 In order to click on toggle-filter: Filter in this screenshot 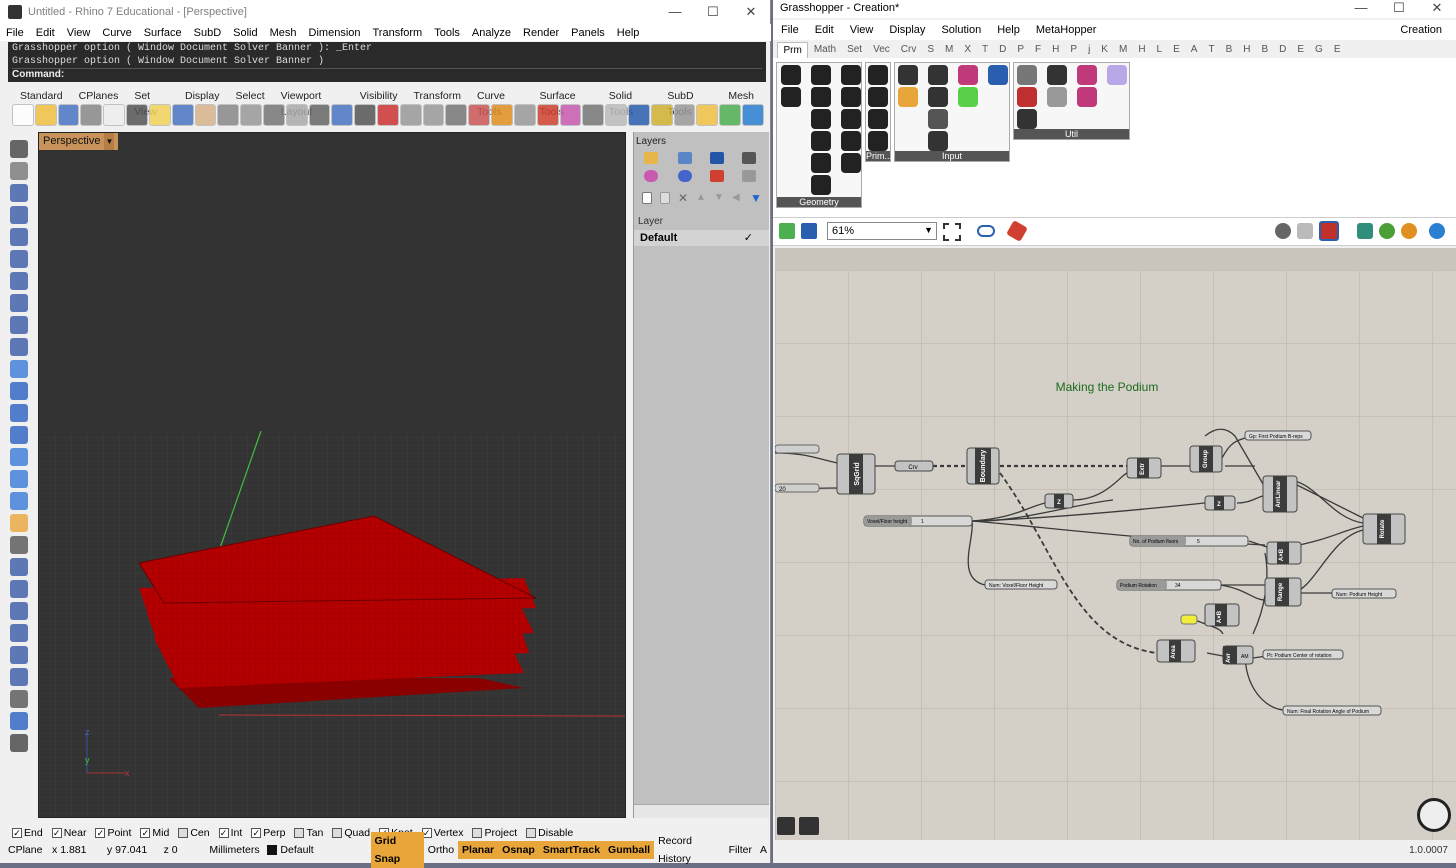, I will do `click(740, 850)`.